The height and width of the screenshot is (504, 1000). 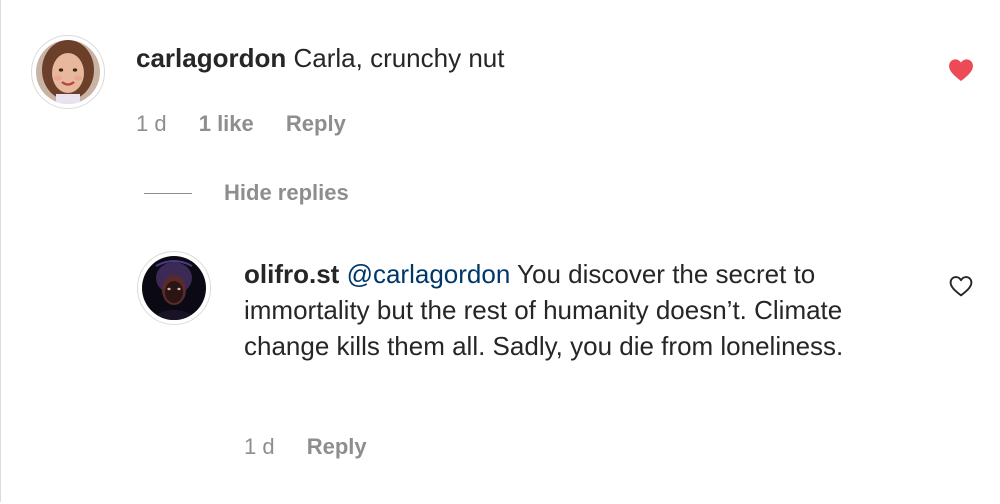 I want to click on reply-timestamp: 1 d, so click(x=259, y=446).